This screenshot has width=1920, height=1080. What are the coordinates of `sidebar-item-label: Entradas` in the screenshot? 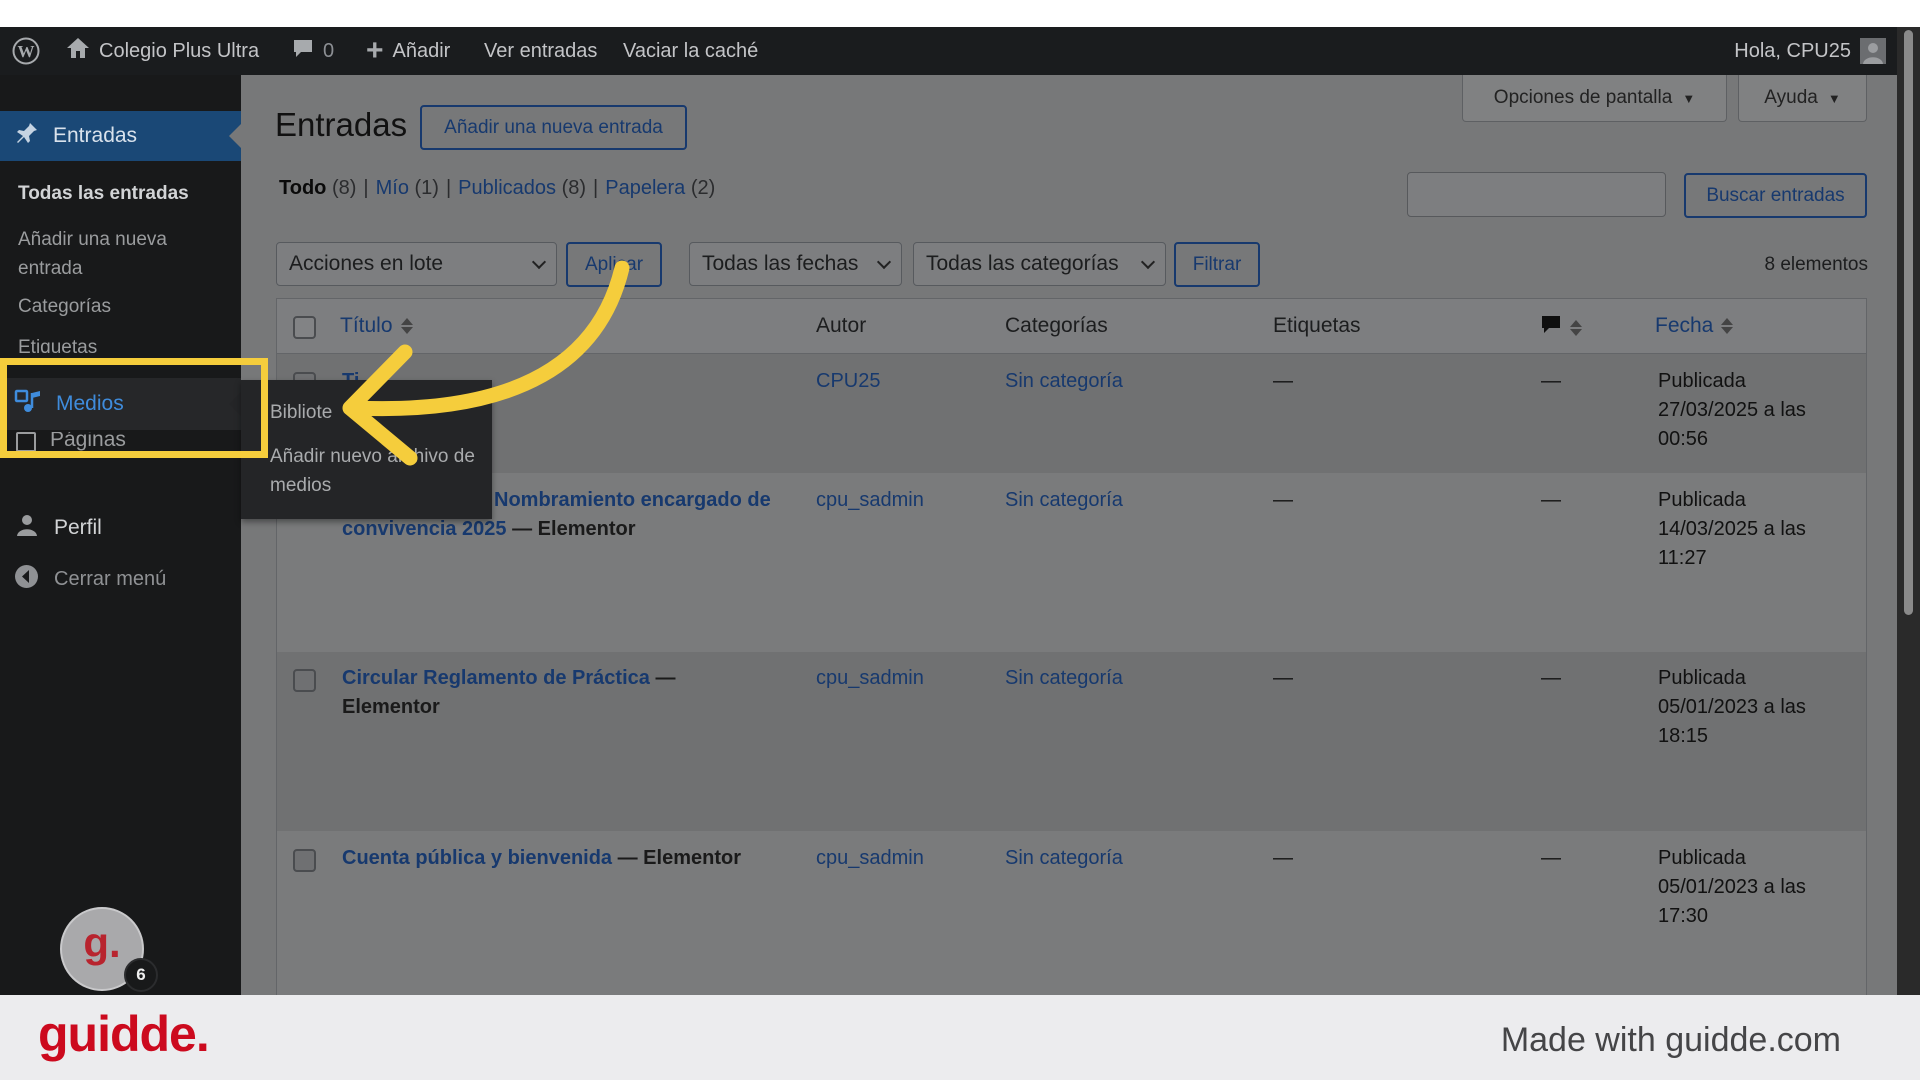 It's located at (95, 135).